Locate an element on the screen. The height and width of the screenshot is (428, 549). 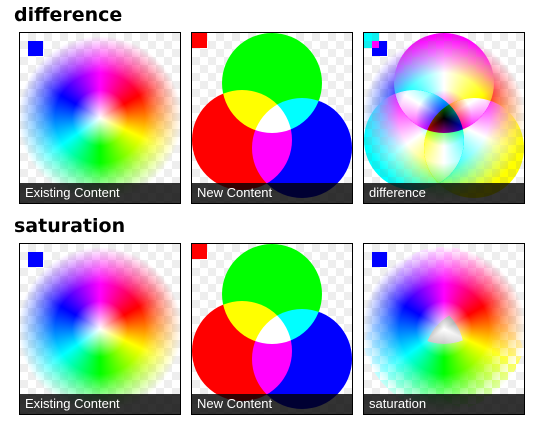
difference-result-canvas: difference is located at coordinates (444, 118).